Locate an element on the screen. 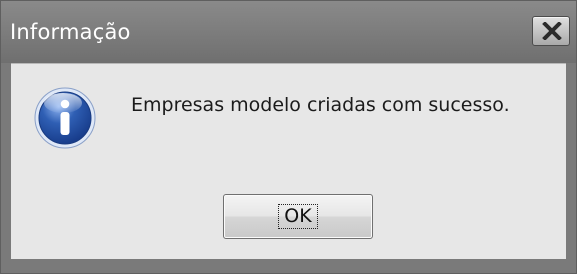 The image size is (577, 274). info-icon is located at coordinates (65, 118).